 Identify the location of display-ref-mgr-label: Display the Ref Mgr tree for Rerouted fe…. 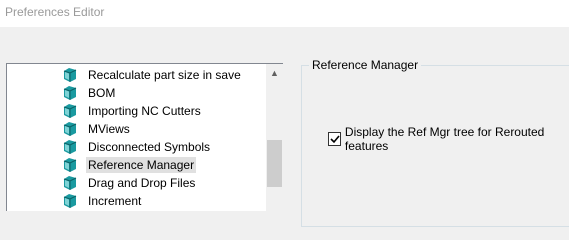
(444, 139).